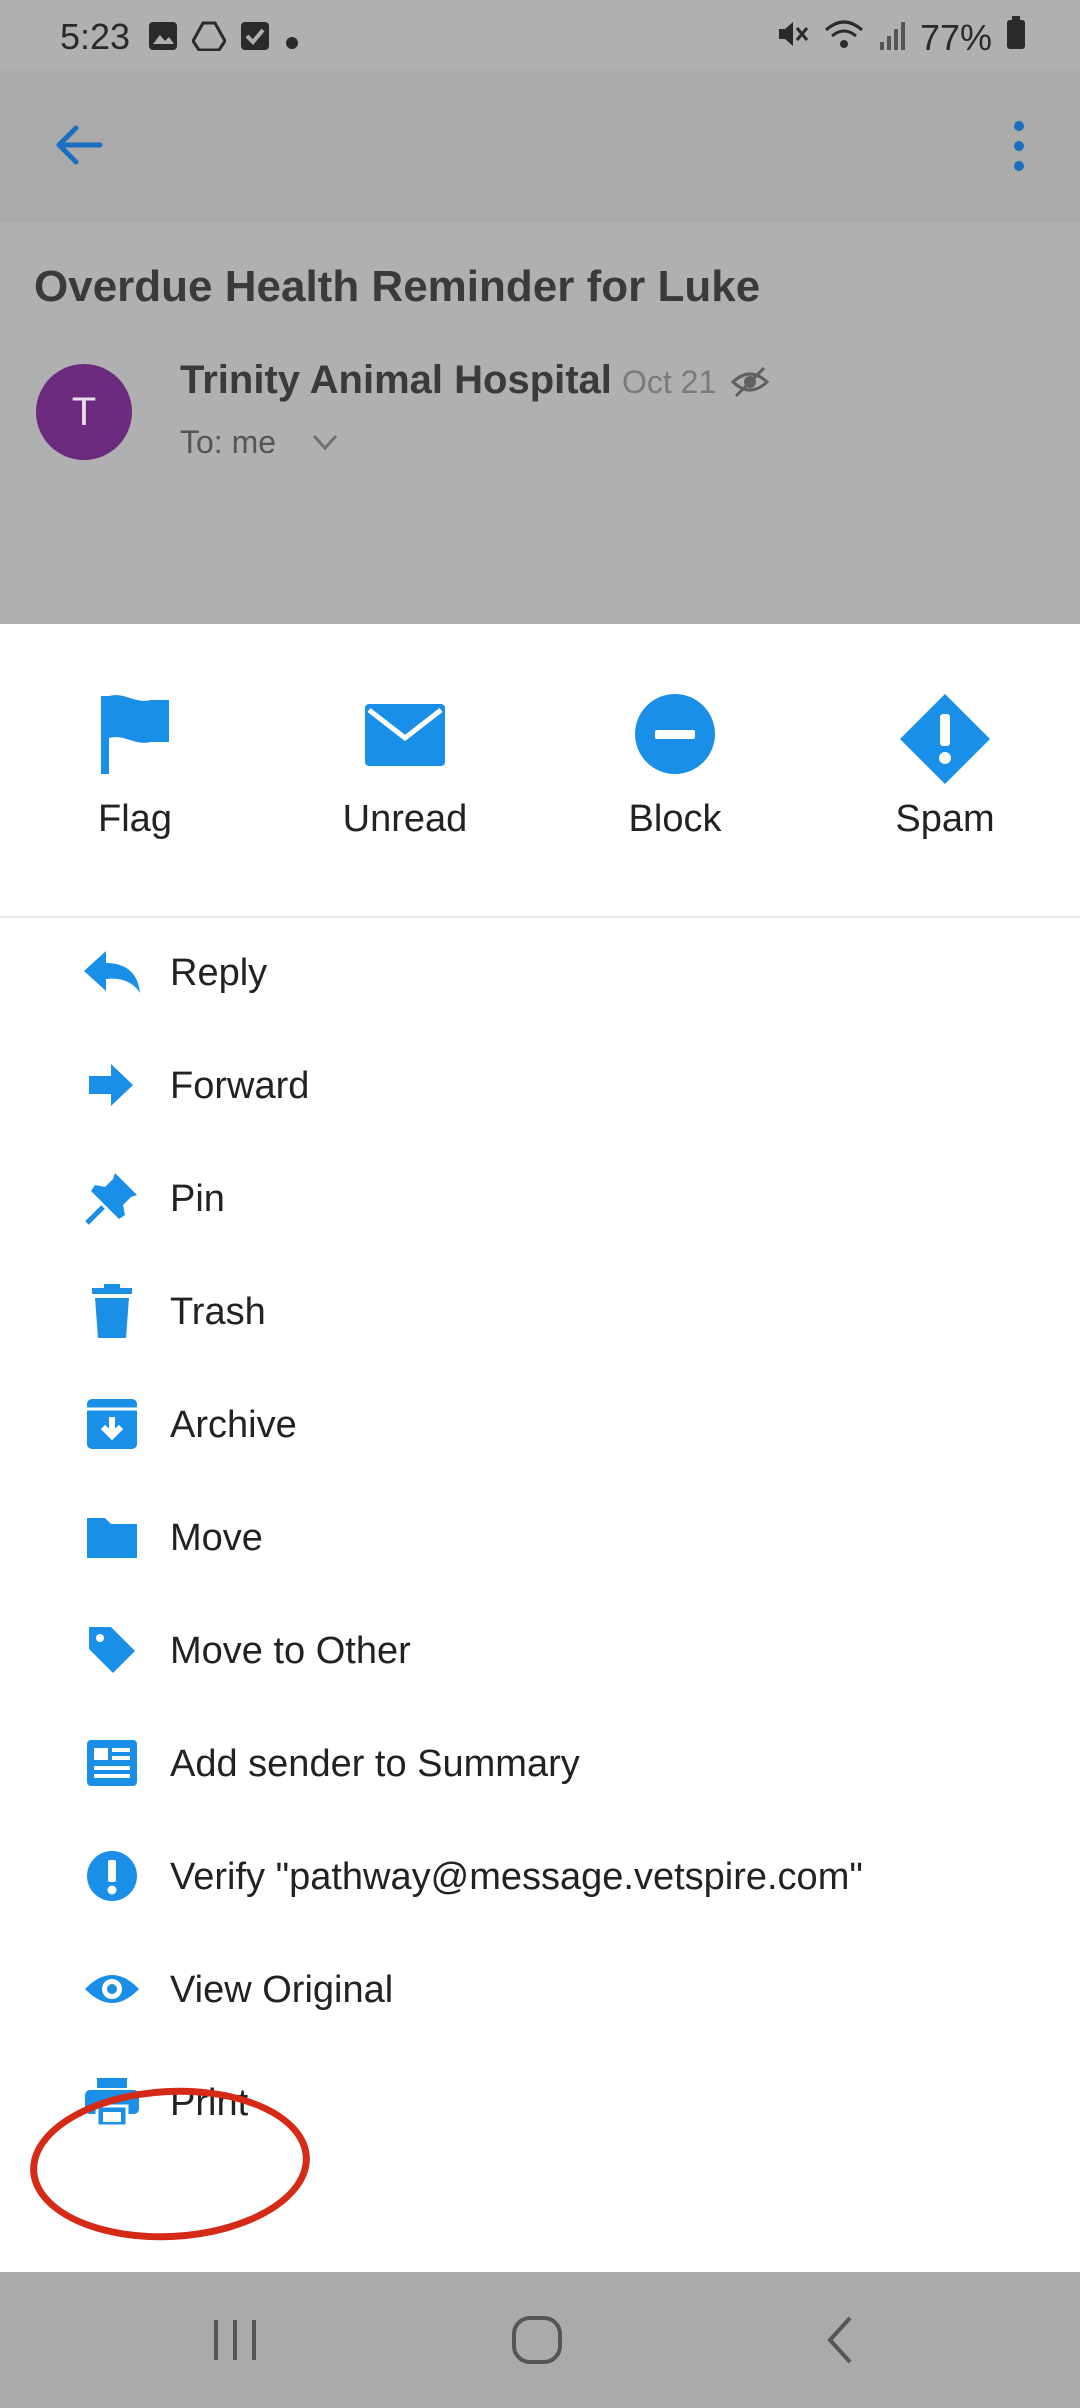 The width and height of the screenshot is (1080, 2408). What do you see at coordinates (540, 1198) in the screenshot?
I see `menu-item-pin: Pin` at bounding box center [540, 1198].